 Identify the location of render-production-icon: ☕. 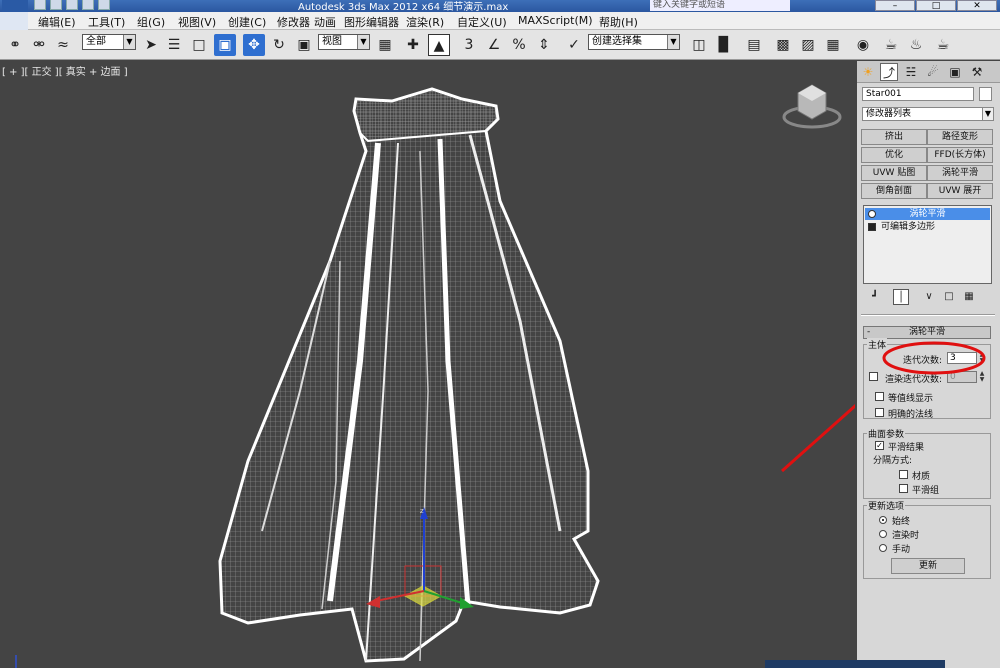
(943, 45).